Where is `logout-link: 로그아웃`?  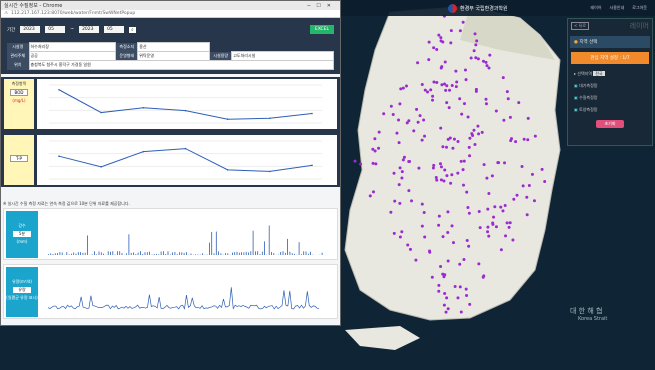 logout-link: 로그아웃 is located at coordinates (639, 8).